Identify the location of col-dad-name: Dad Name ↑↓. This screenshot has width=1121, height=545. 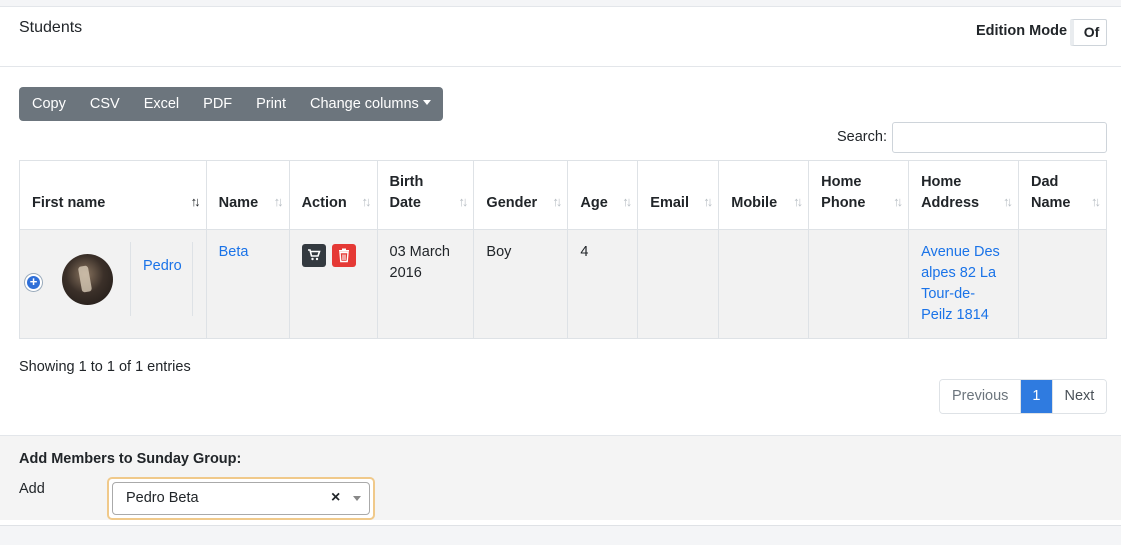
(1062, 195).